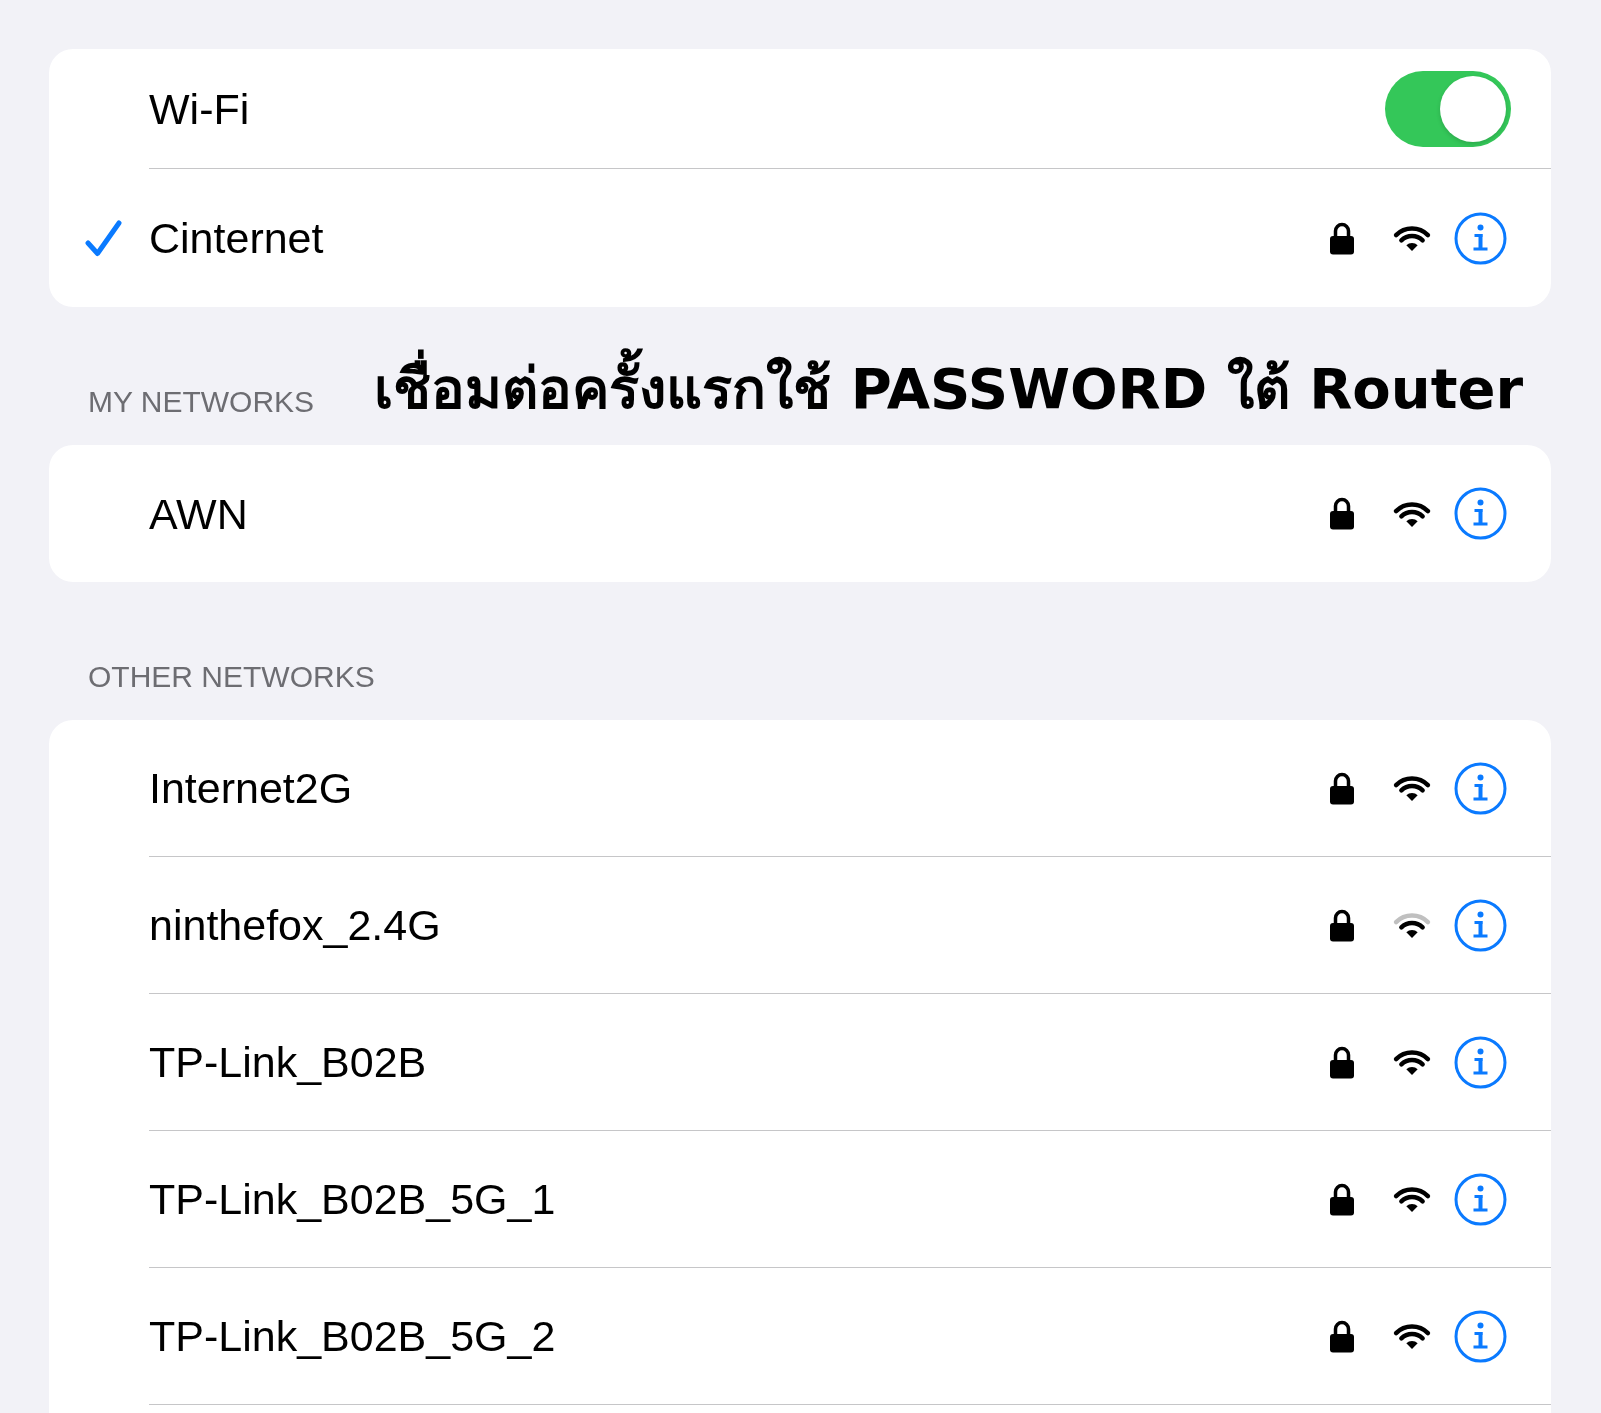 The image size is (1601, 1413). Describe the element at coordinates (231, 677) in the screenshot. I see `section-heading: OTHER NETWORKS` at that location.